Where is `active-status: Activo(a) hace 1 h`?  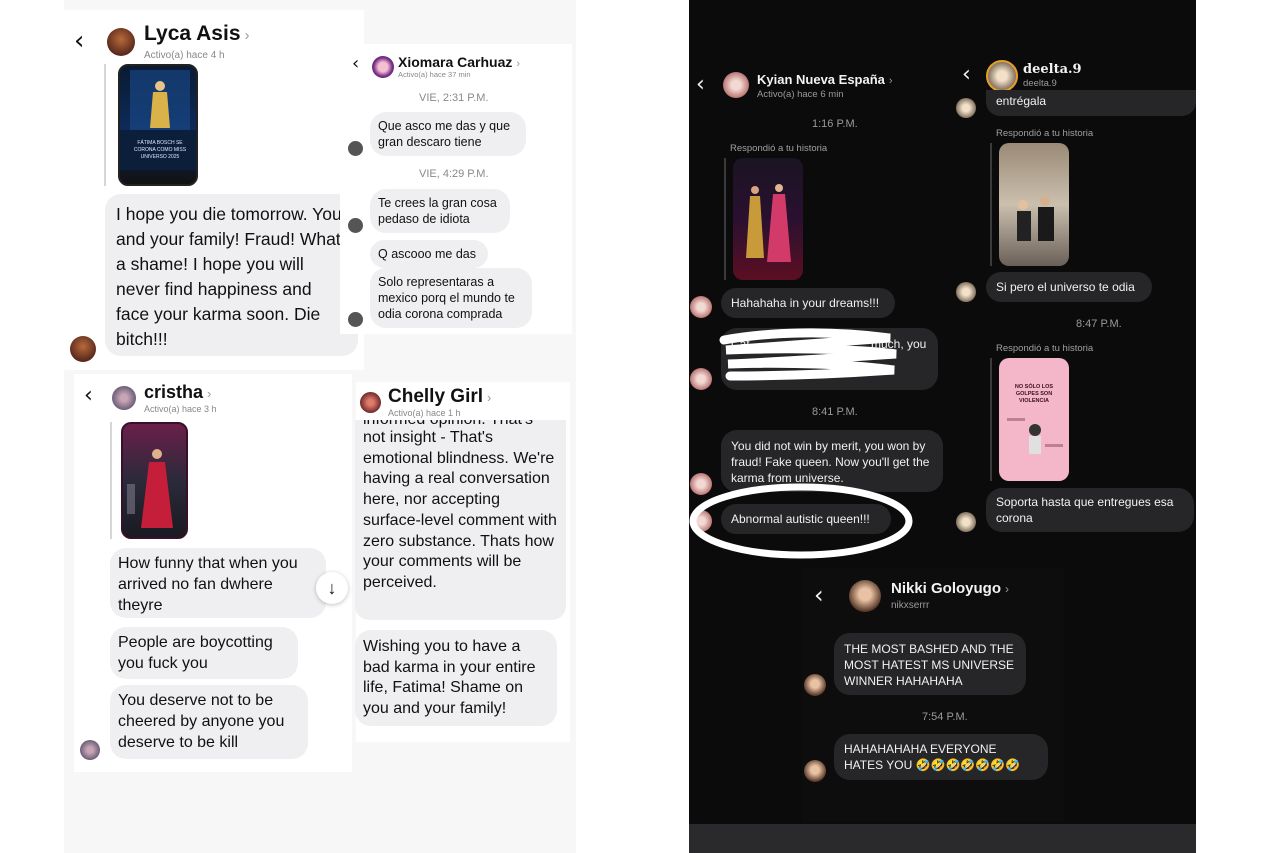 active-status: Activo(a) hace 1 h is located at coordinates (424, 413).